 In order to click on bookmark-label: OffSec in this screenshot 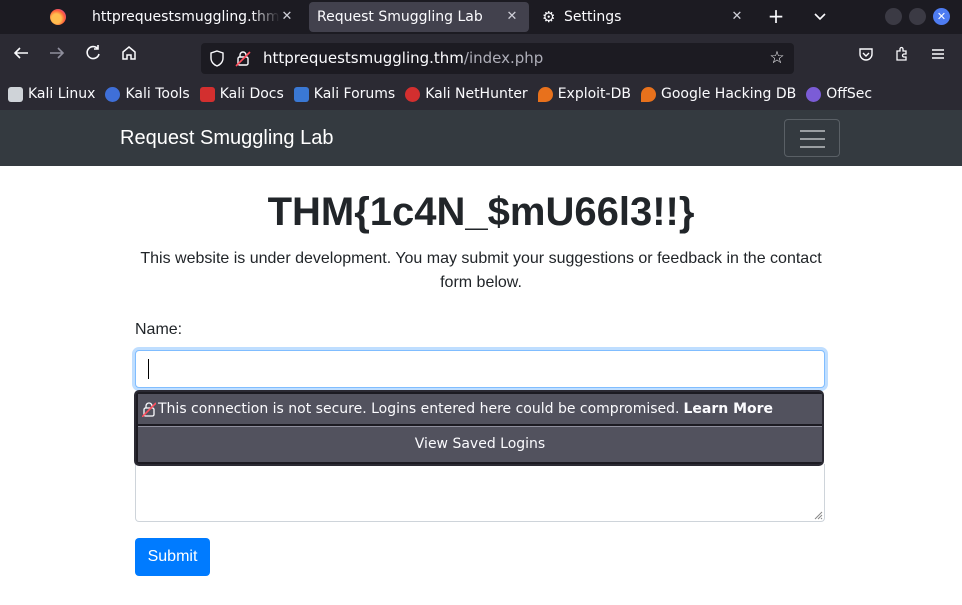, I will do `click(849, 94)`.